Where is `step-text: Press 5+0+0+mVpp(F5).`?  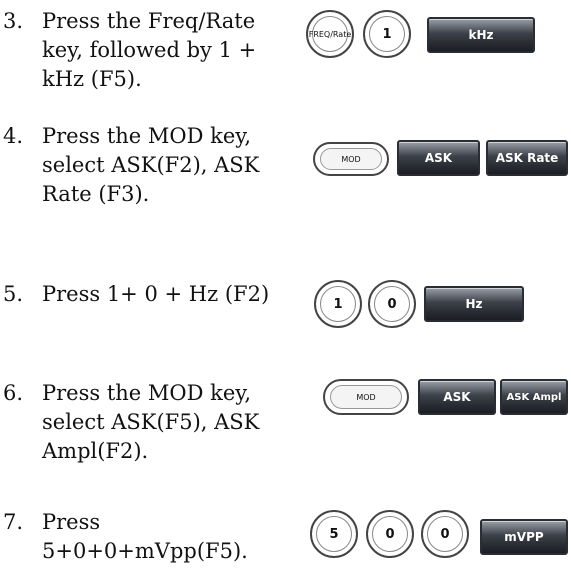 step-text: Press 5+0+0+mVpp(F5). is located at coordinates (145, 536).